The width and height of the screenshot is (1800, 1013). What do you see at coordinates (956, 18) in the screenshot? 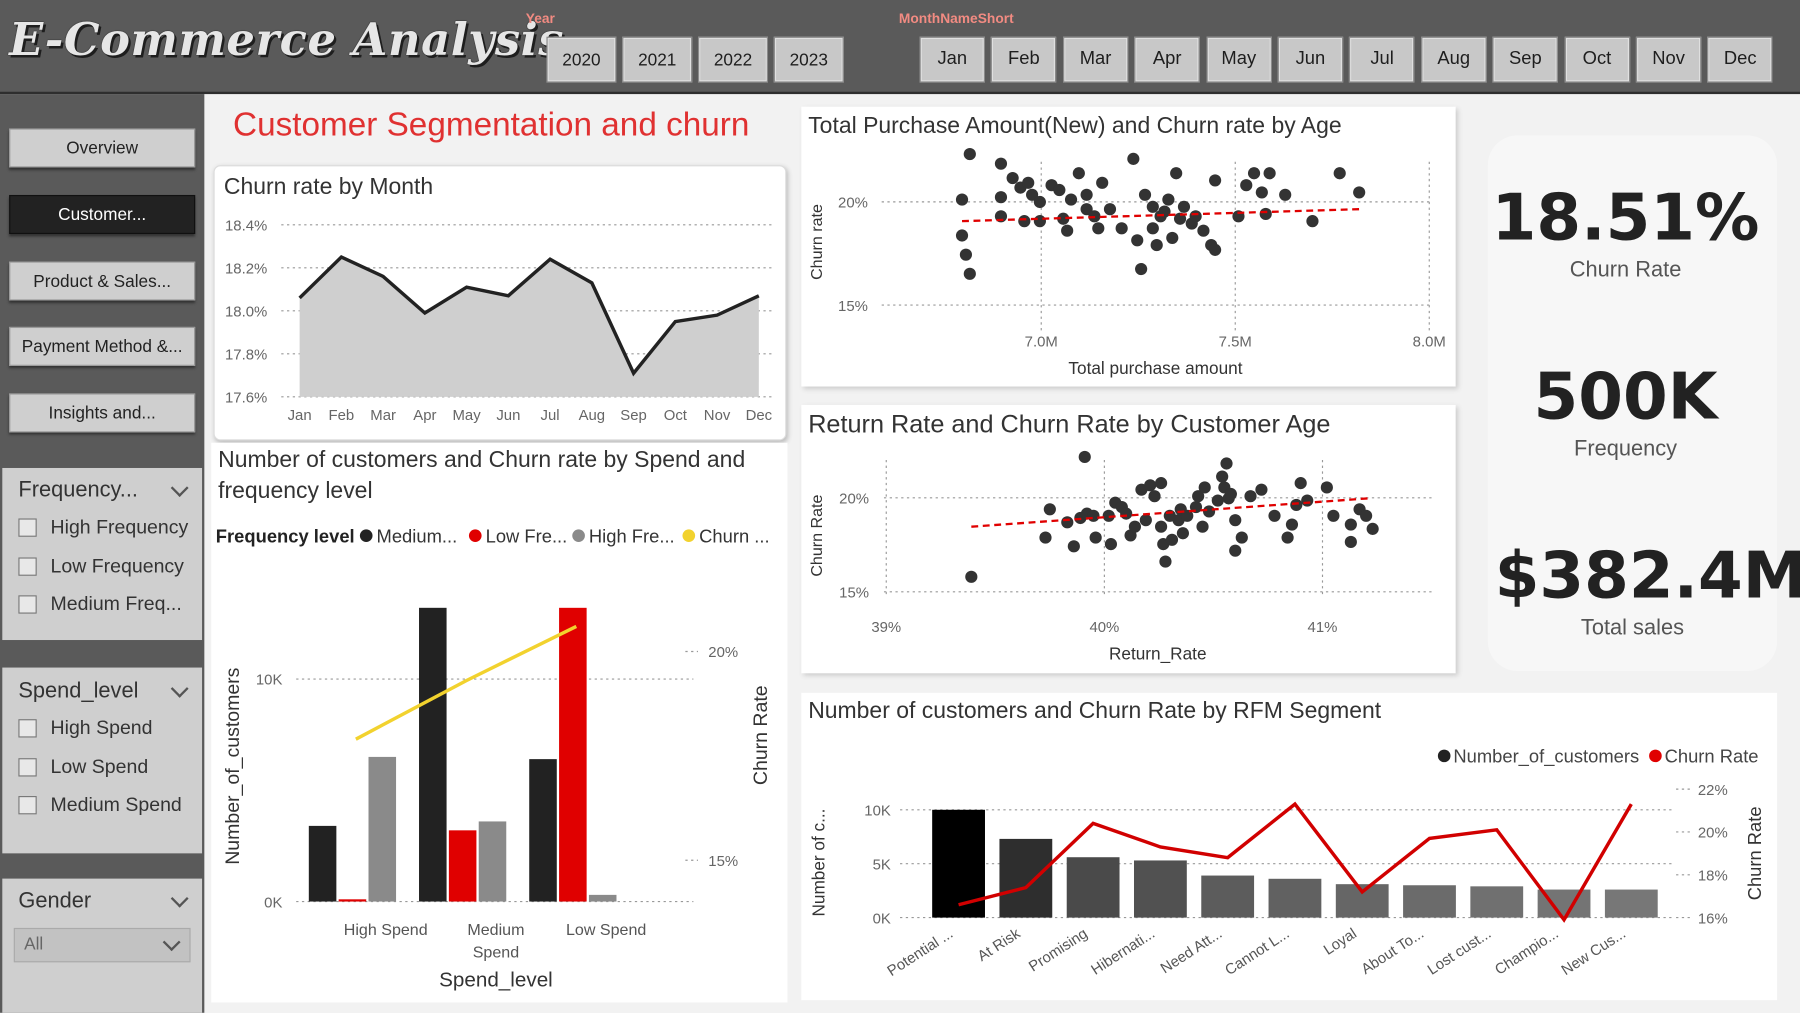
I see `month-slicer-title: MonthNameShort` at bounding box center [956, 18].